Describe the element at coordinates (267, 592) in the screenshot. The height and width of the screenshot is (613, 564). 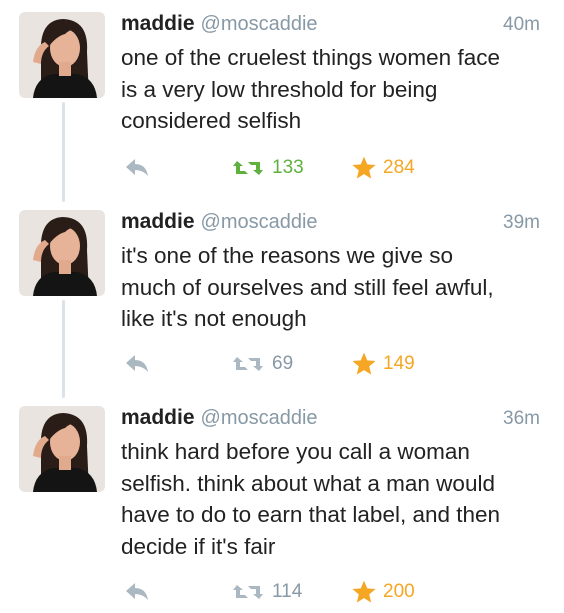
I see `retweet-button: 114` at that location.